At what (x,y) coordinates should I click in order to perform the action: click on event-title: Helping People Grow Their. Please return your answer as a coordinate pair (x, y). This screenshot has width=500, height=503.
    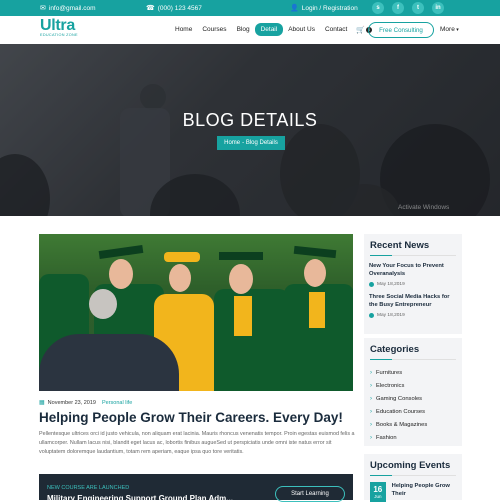
    Looking at the image, I should click on (424, 492).